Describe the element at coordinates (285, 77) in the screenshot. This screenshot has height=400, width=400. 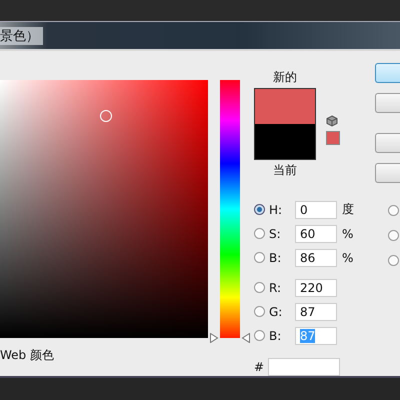
I see `new-label: 新的` at that location.